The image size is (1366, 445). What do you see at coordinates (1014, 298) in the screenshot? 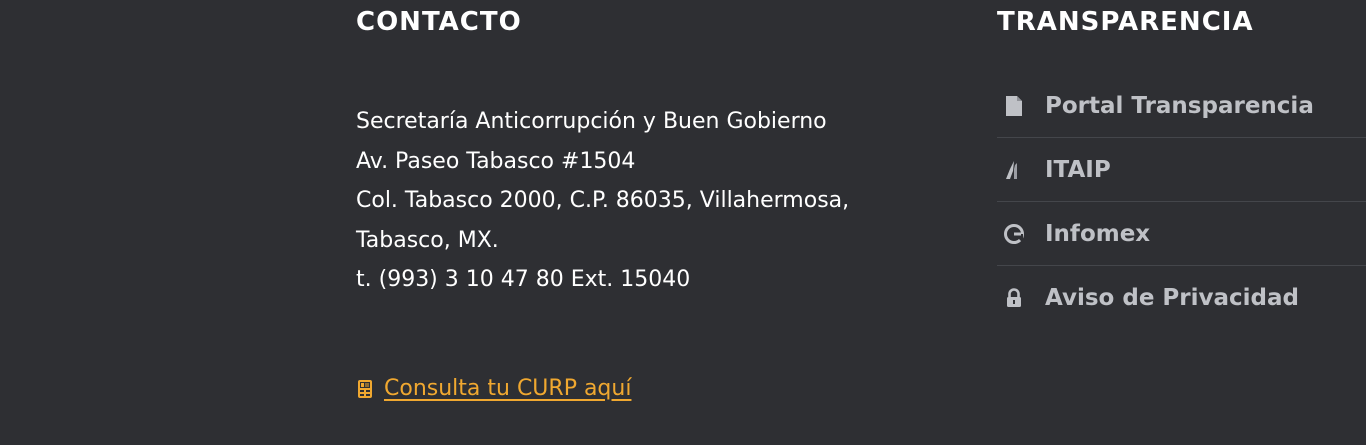
I see `lock-icon` at bounding box center [1014, 298].